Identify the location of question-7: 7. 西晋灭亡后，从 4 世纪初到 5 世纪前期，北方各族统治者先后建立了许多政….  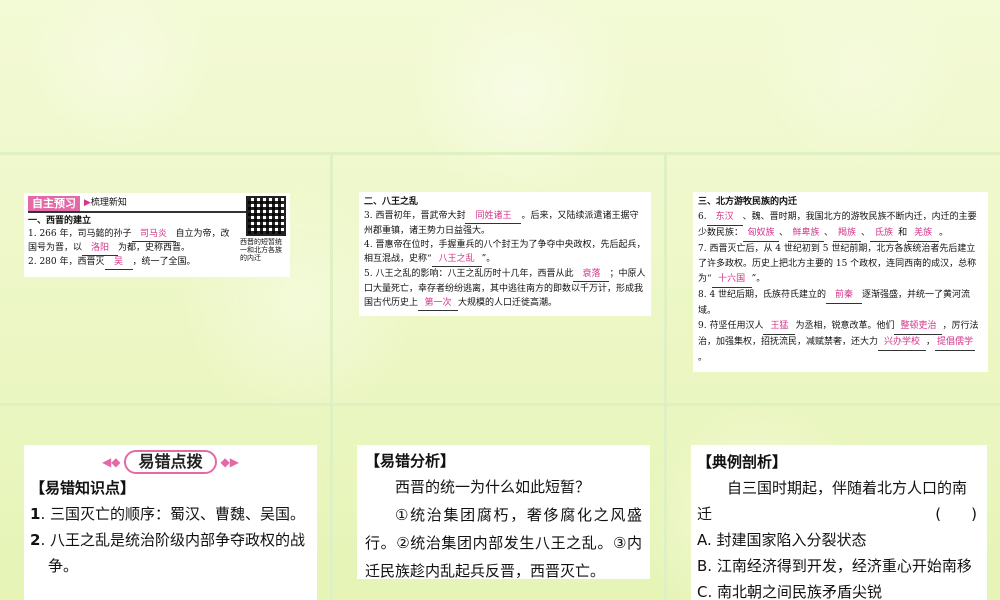
(840, 265).